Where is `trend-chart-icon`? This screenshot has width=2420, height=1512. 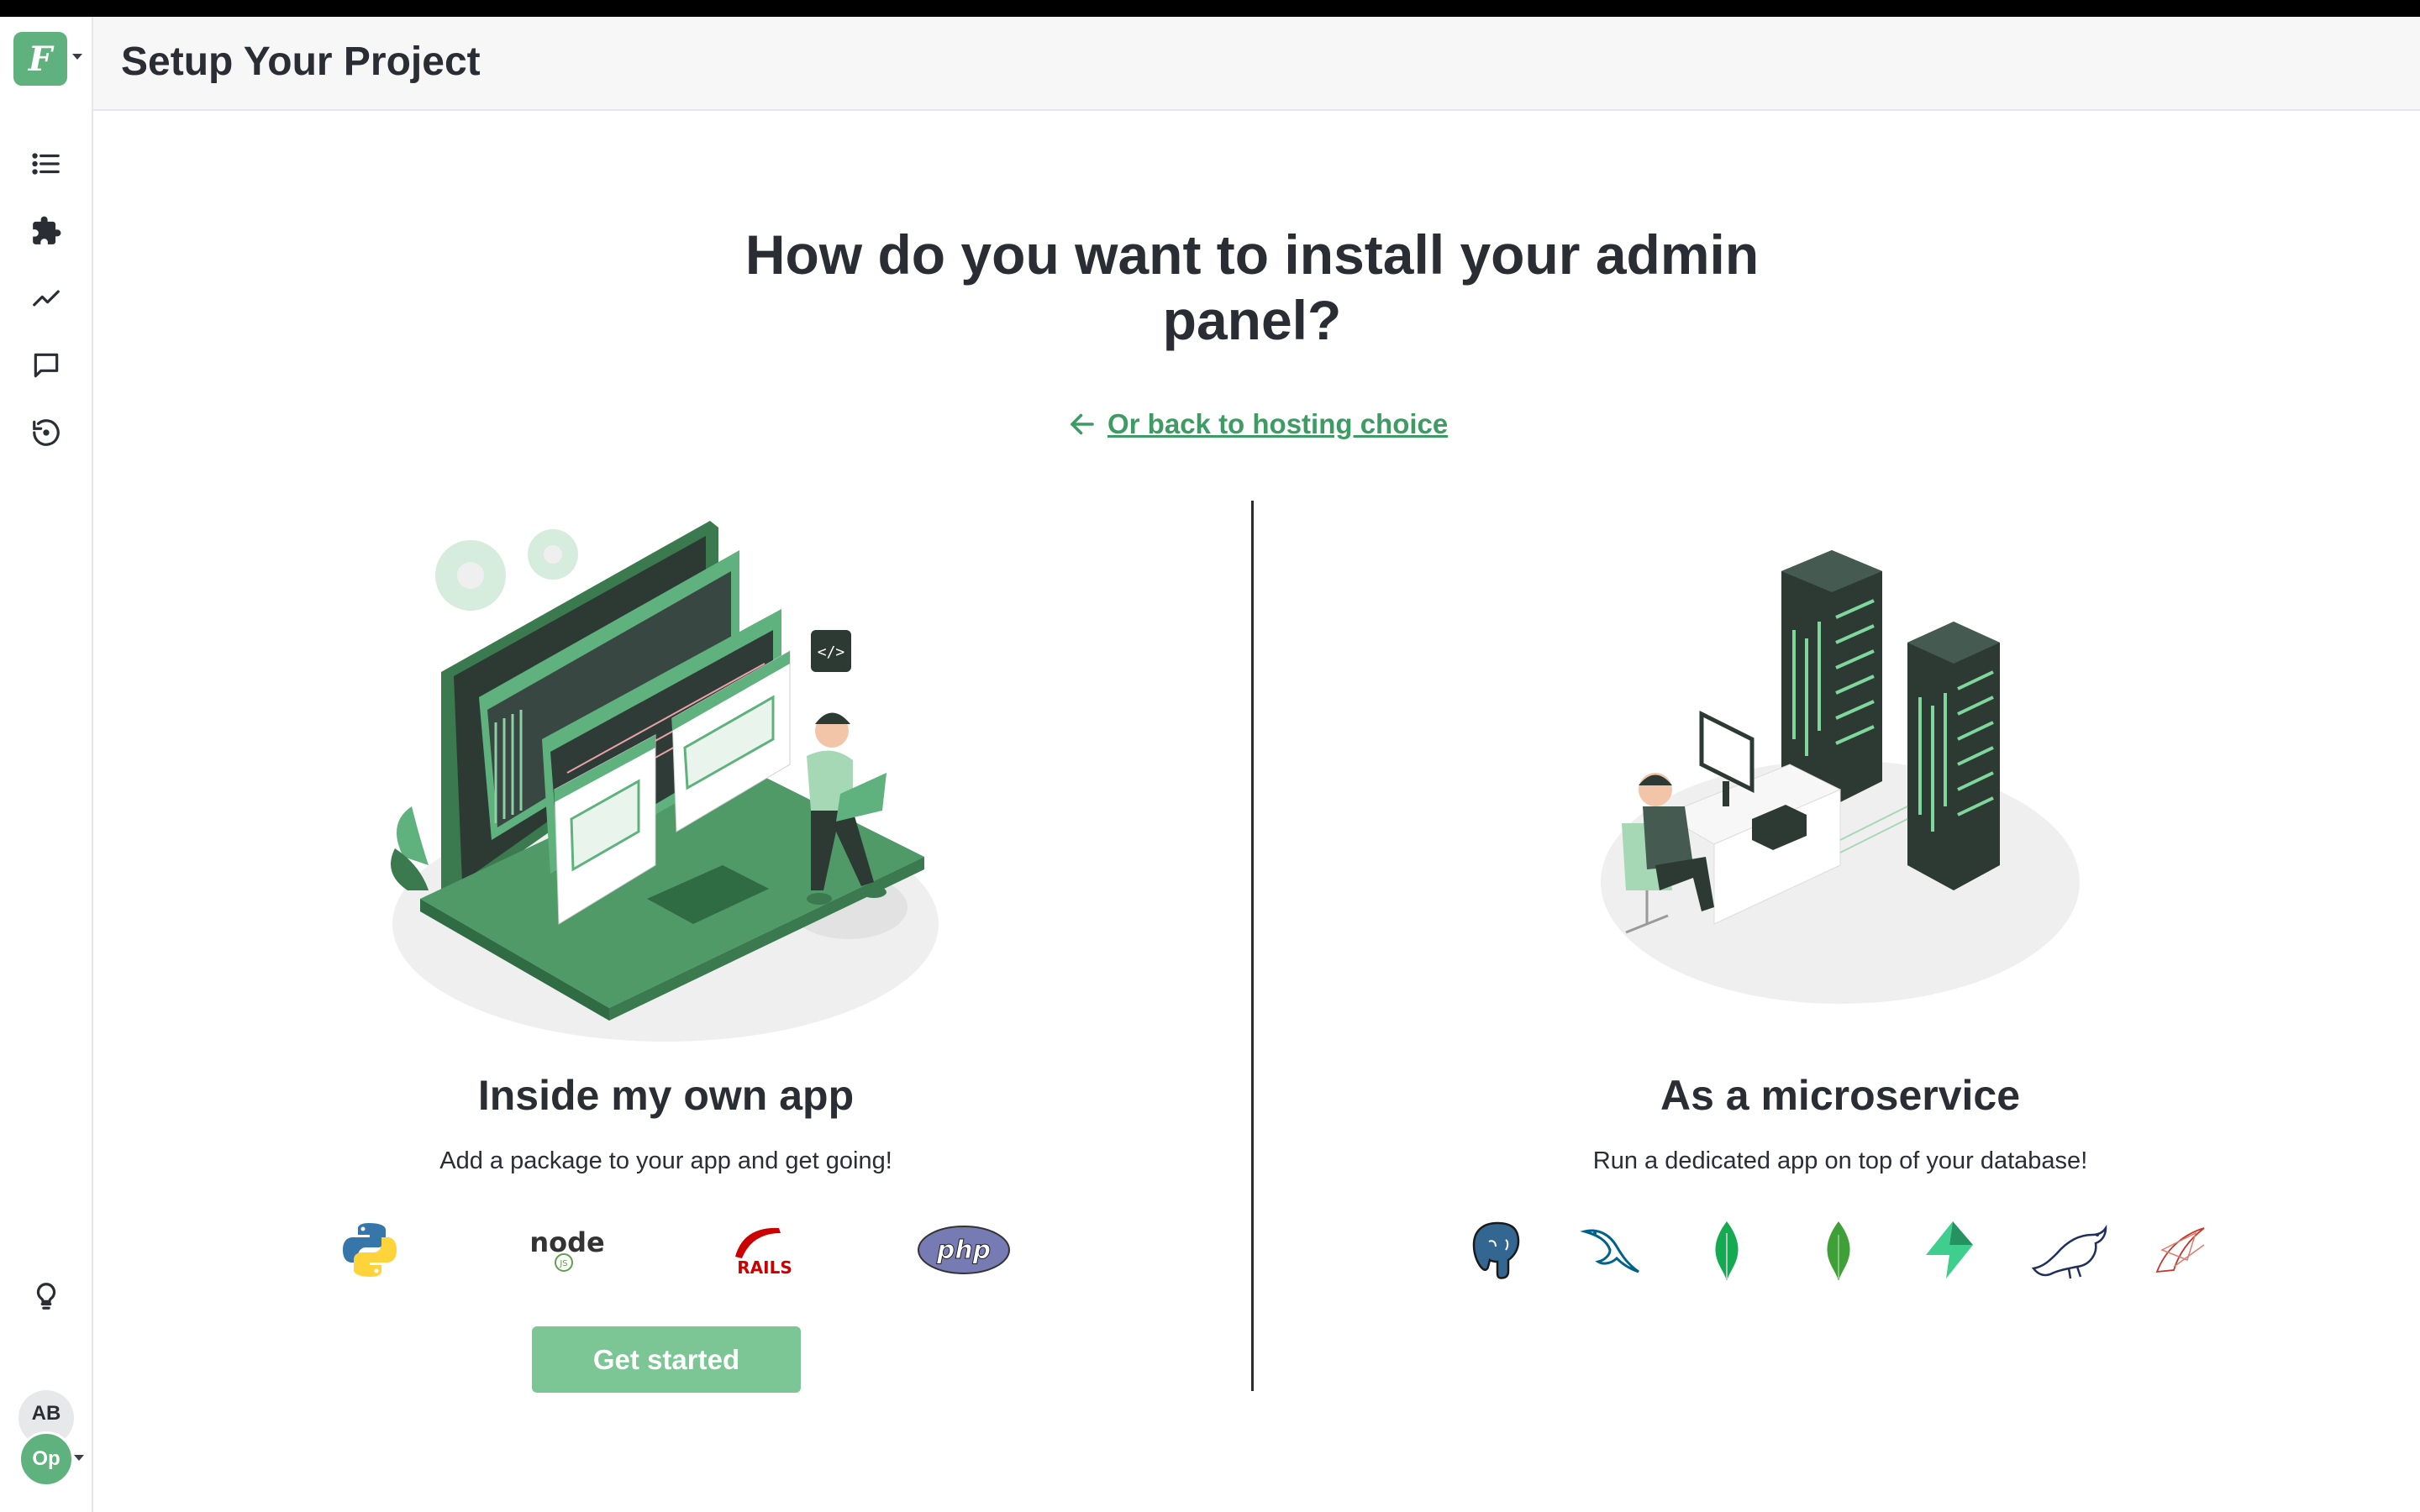
trend-chart-icon is located at coordinates (46, 298).